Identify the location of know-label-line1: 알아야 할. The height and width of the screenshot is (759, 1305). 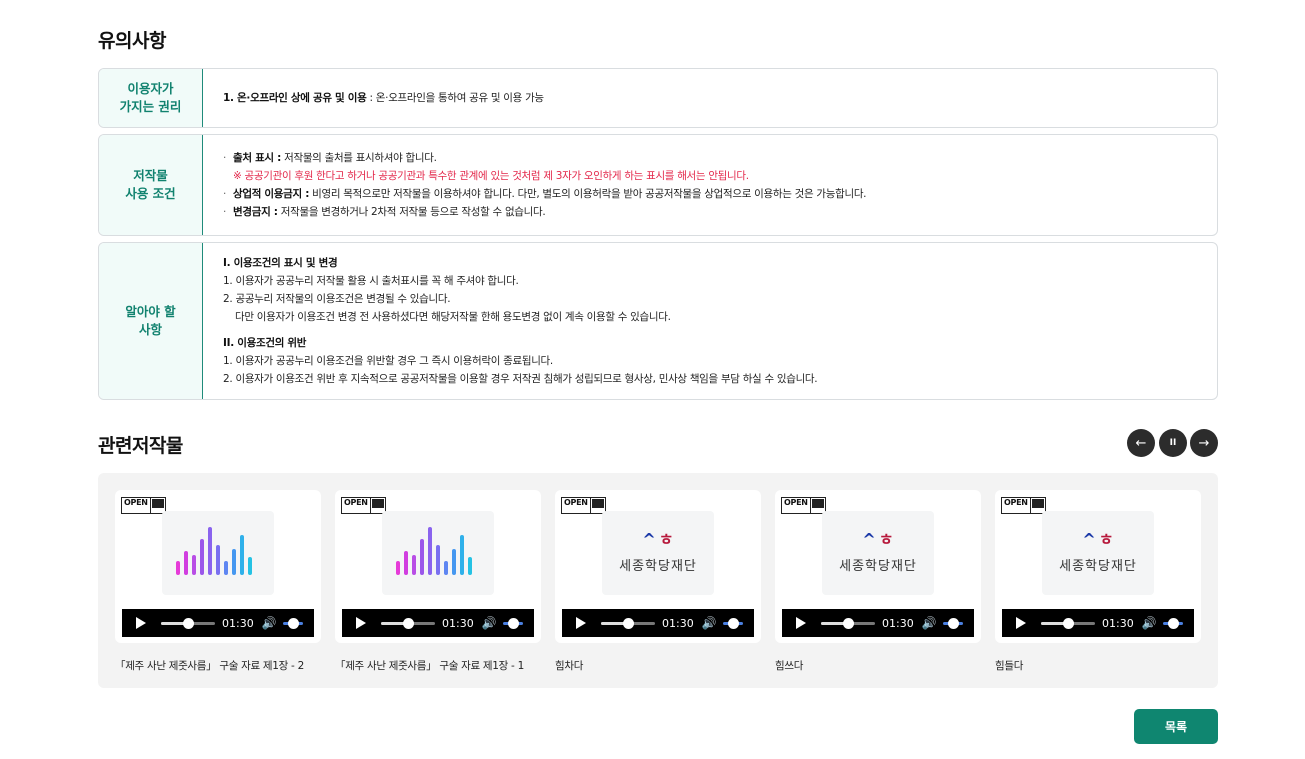
(150, 311).